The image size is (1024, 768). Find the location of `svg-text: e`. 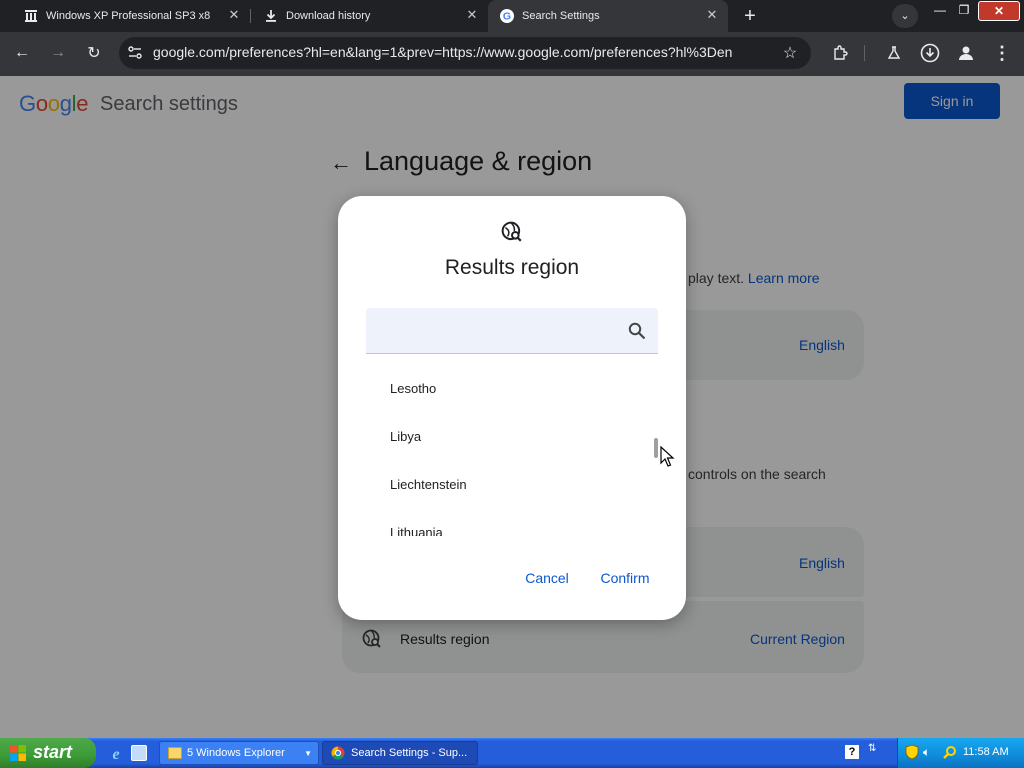

svg-text: e is located at coordinates (115, 753).